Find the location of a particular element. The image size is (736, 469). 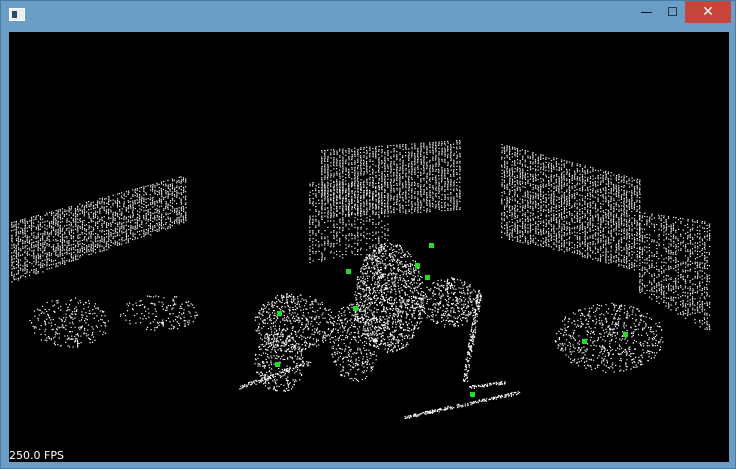

maximize-icon: ☐ is located at coordinates (672, 12).